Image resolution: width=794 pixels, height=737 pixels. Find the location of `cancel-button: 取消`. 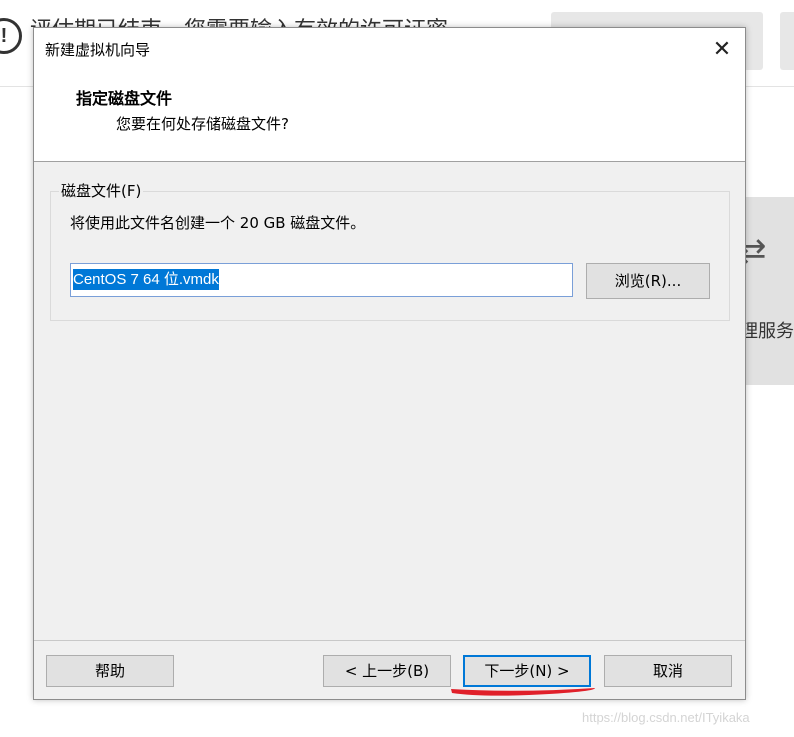

cancel-button: 取消 is located at coordinates (668, 671).